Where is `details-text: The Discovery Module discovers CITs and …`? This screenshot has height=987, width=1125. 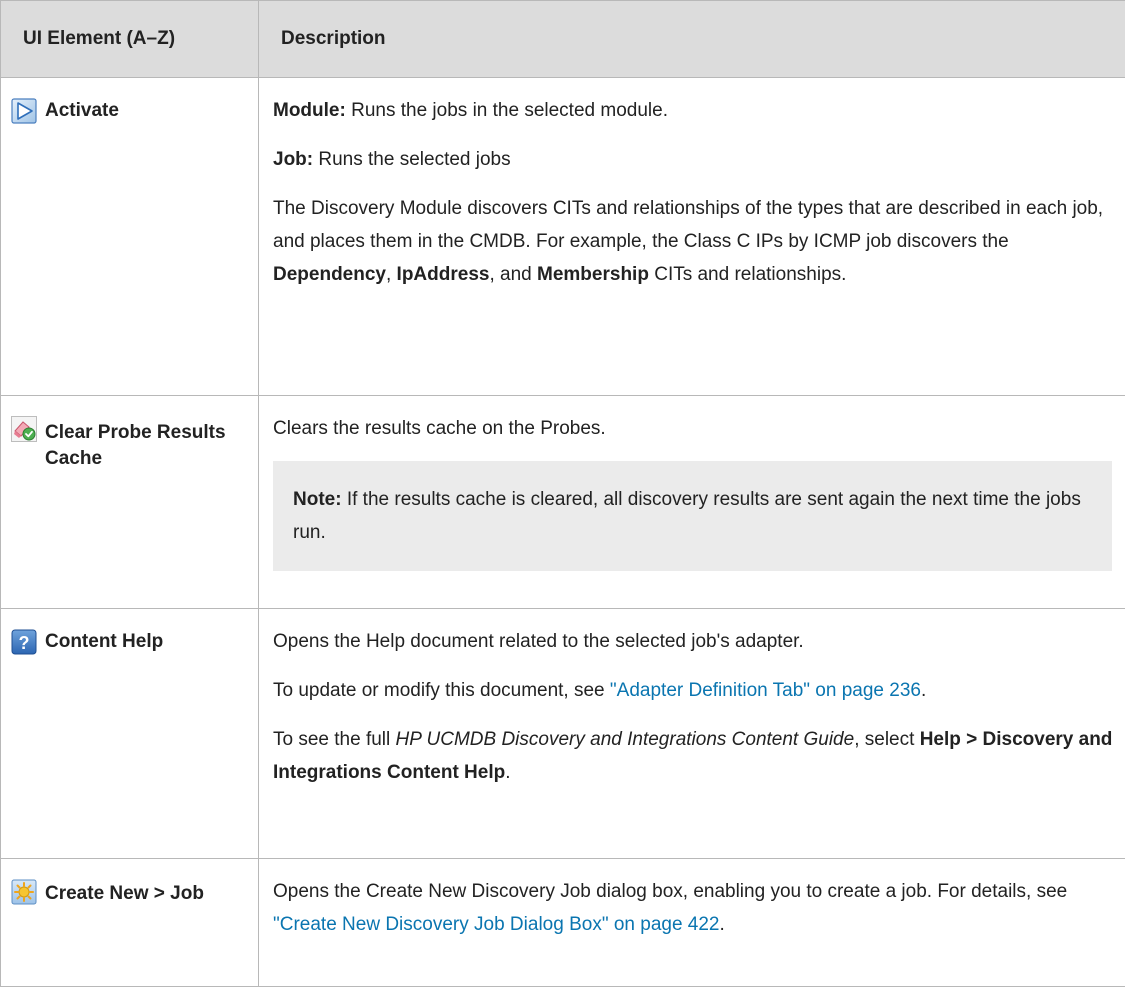
details-text: The Discovery Module discovers CITs and … is located at coordinates (688, 225).